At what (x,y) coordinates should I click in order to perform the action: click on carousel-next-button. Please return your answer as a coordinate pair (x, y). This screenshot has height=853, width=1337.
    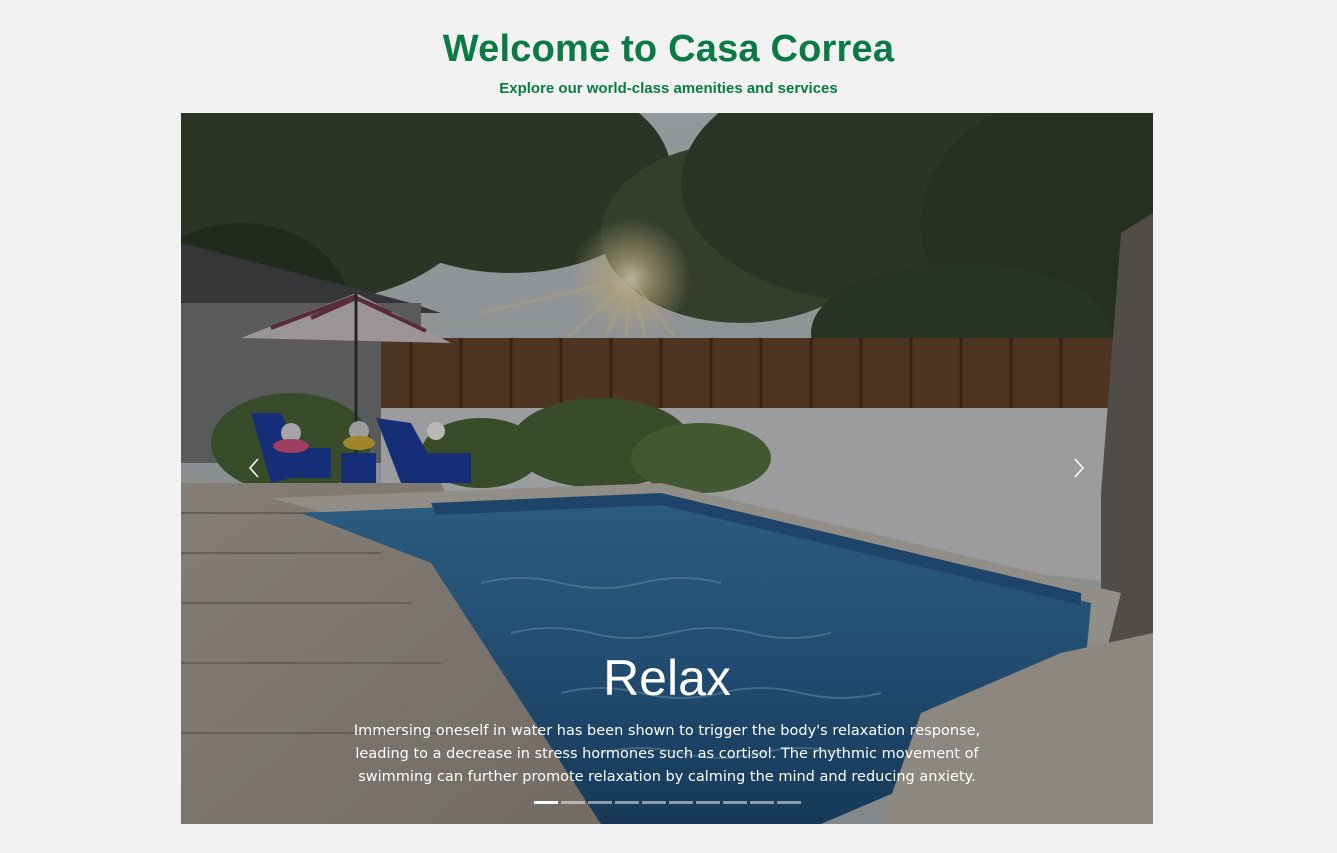
    Looking at the image, I should click on (1079, 468).